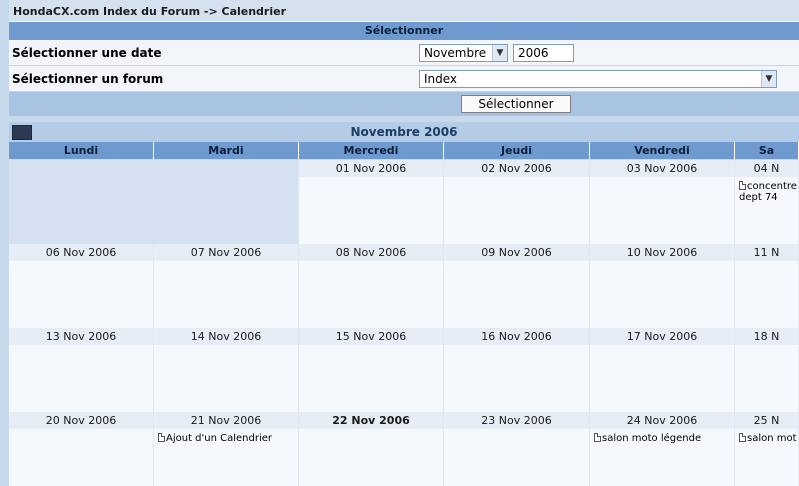 Image resolution: width=799 pixels, height=486 pixels. I want to click on day-header: Vendredi, so click(662, 150).